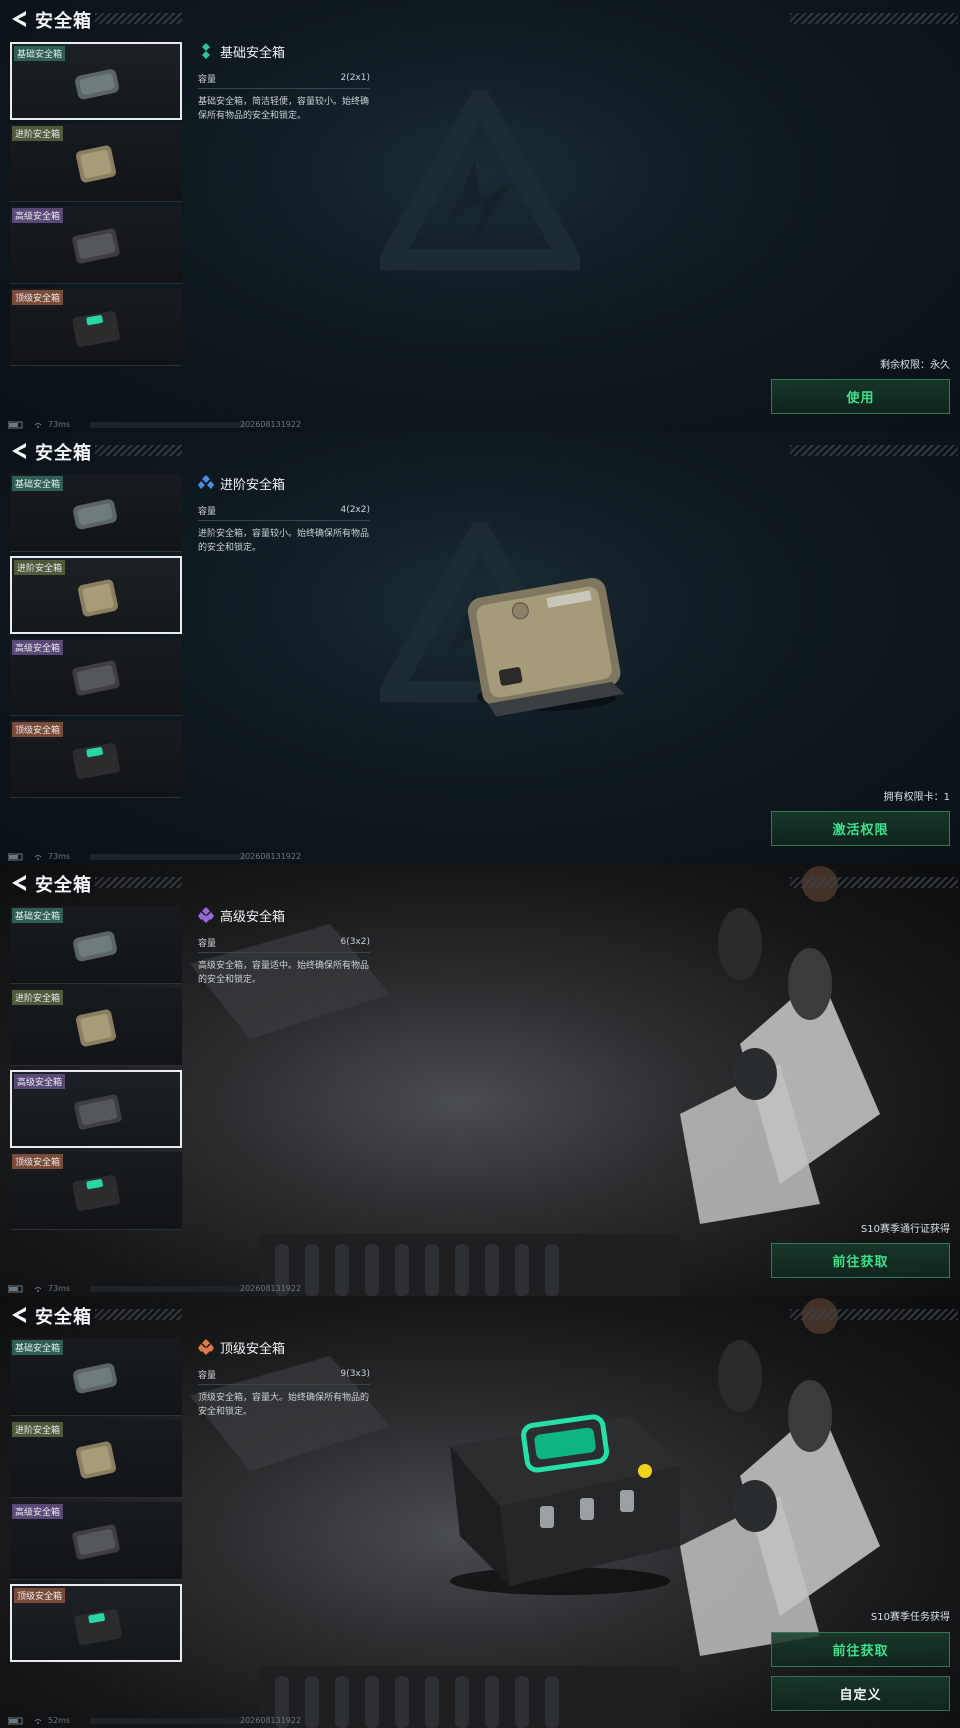 This screenshot has width=960, height=1728. I want to click on case-description: 基础安全箱，简洁轻便，容量较小。始终确保所有物品的安全和锁定。, so click(284, 109).